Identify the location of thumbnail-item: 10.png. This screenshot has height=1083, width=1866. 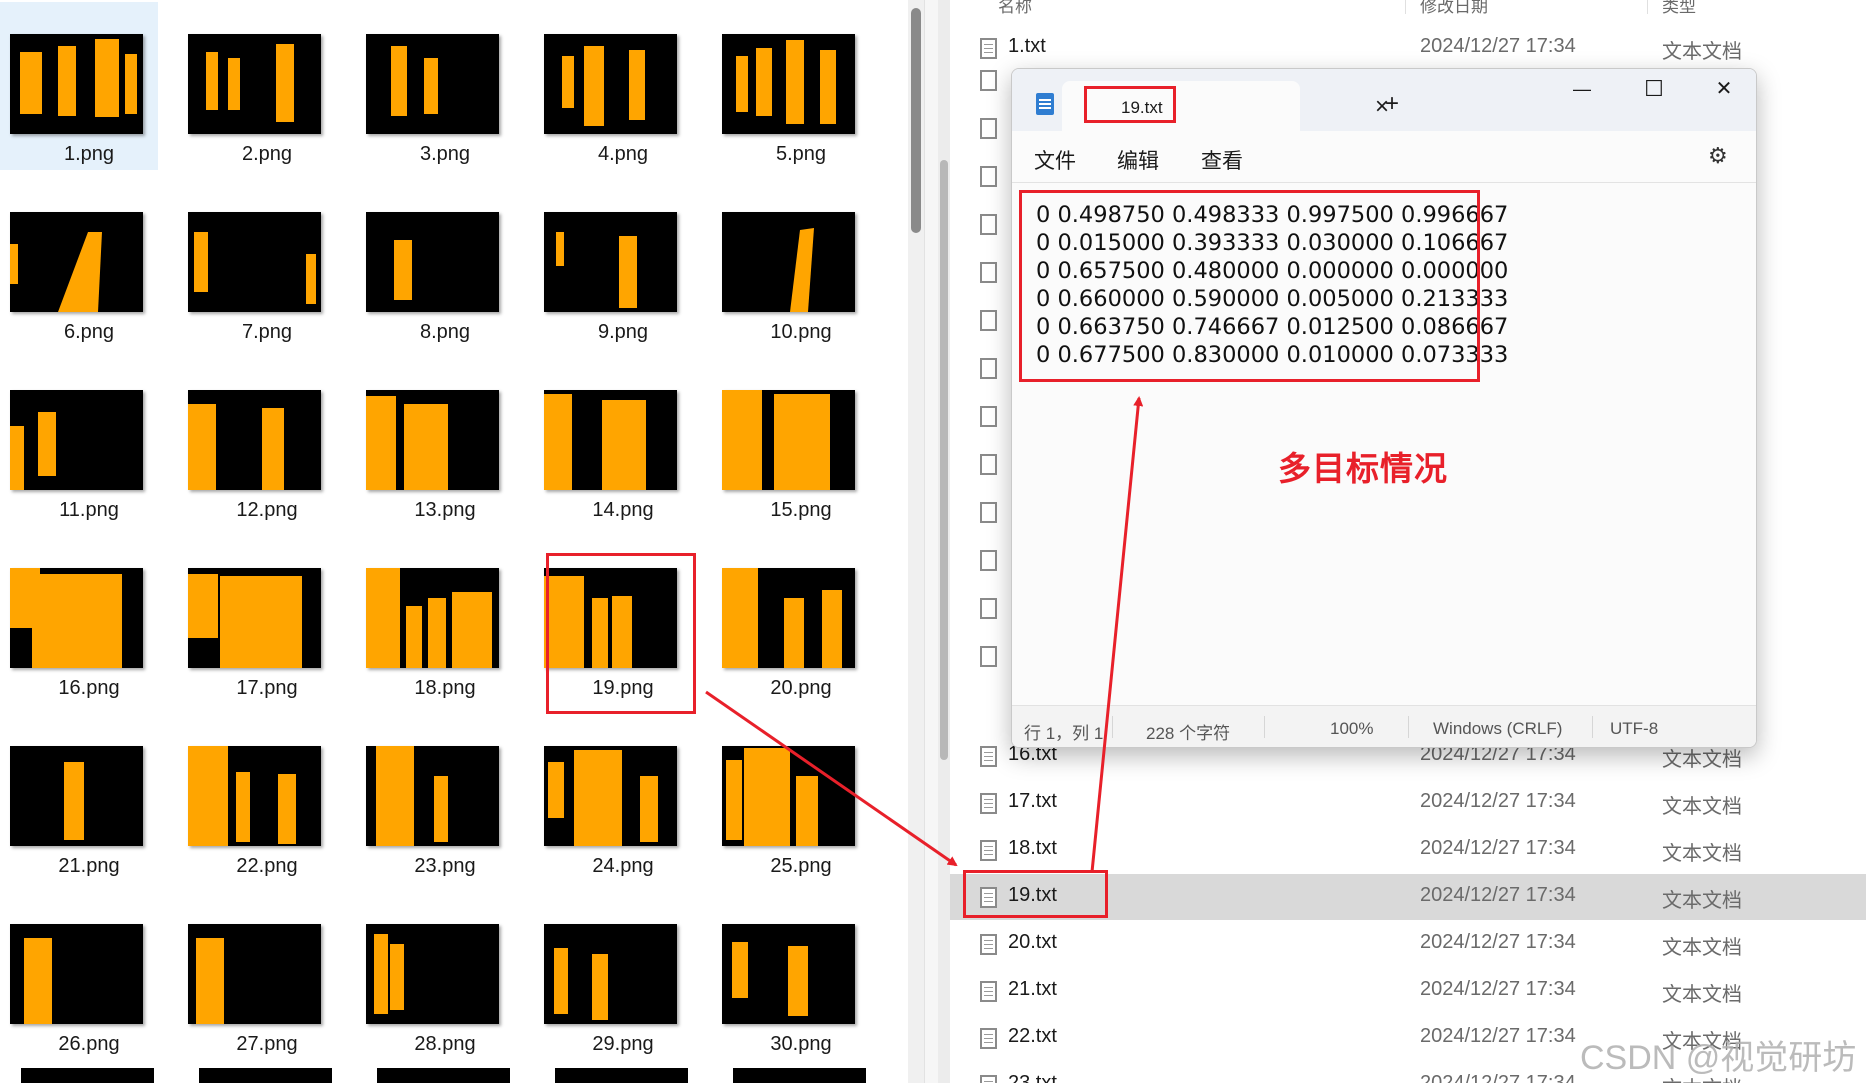
(791, 264).